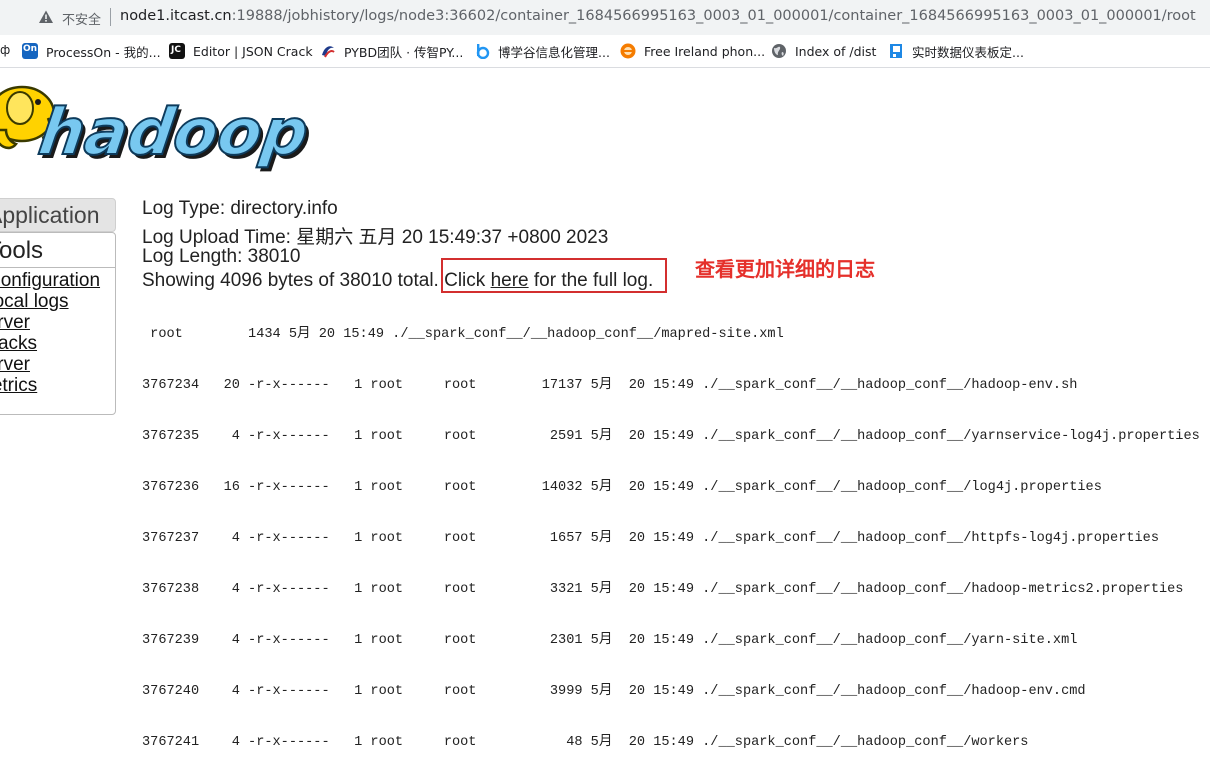  I want to click on nav-link-metrics: Metrics, so click(18, 386).